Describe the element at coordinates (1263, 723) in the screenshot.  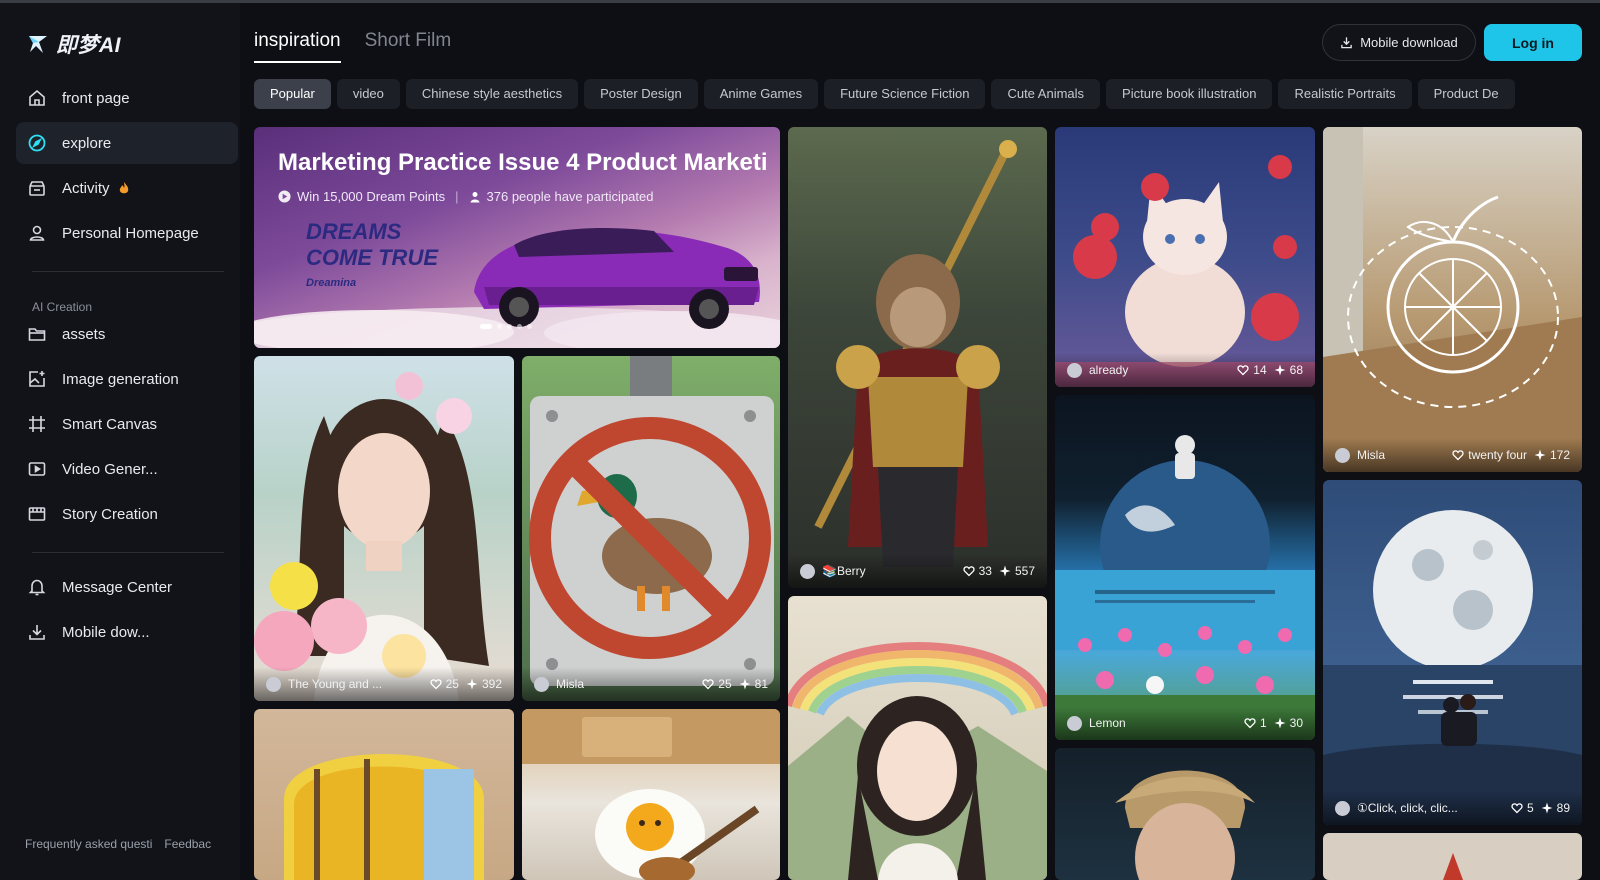
I see `like-count: 1` at that location.